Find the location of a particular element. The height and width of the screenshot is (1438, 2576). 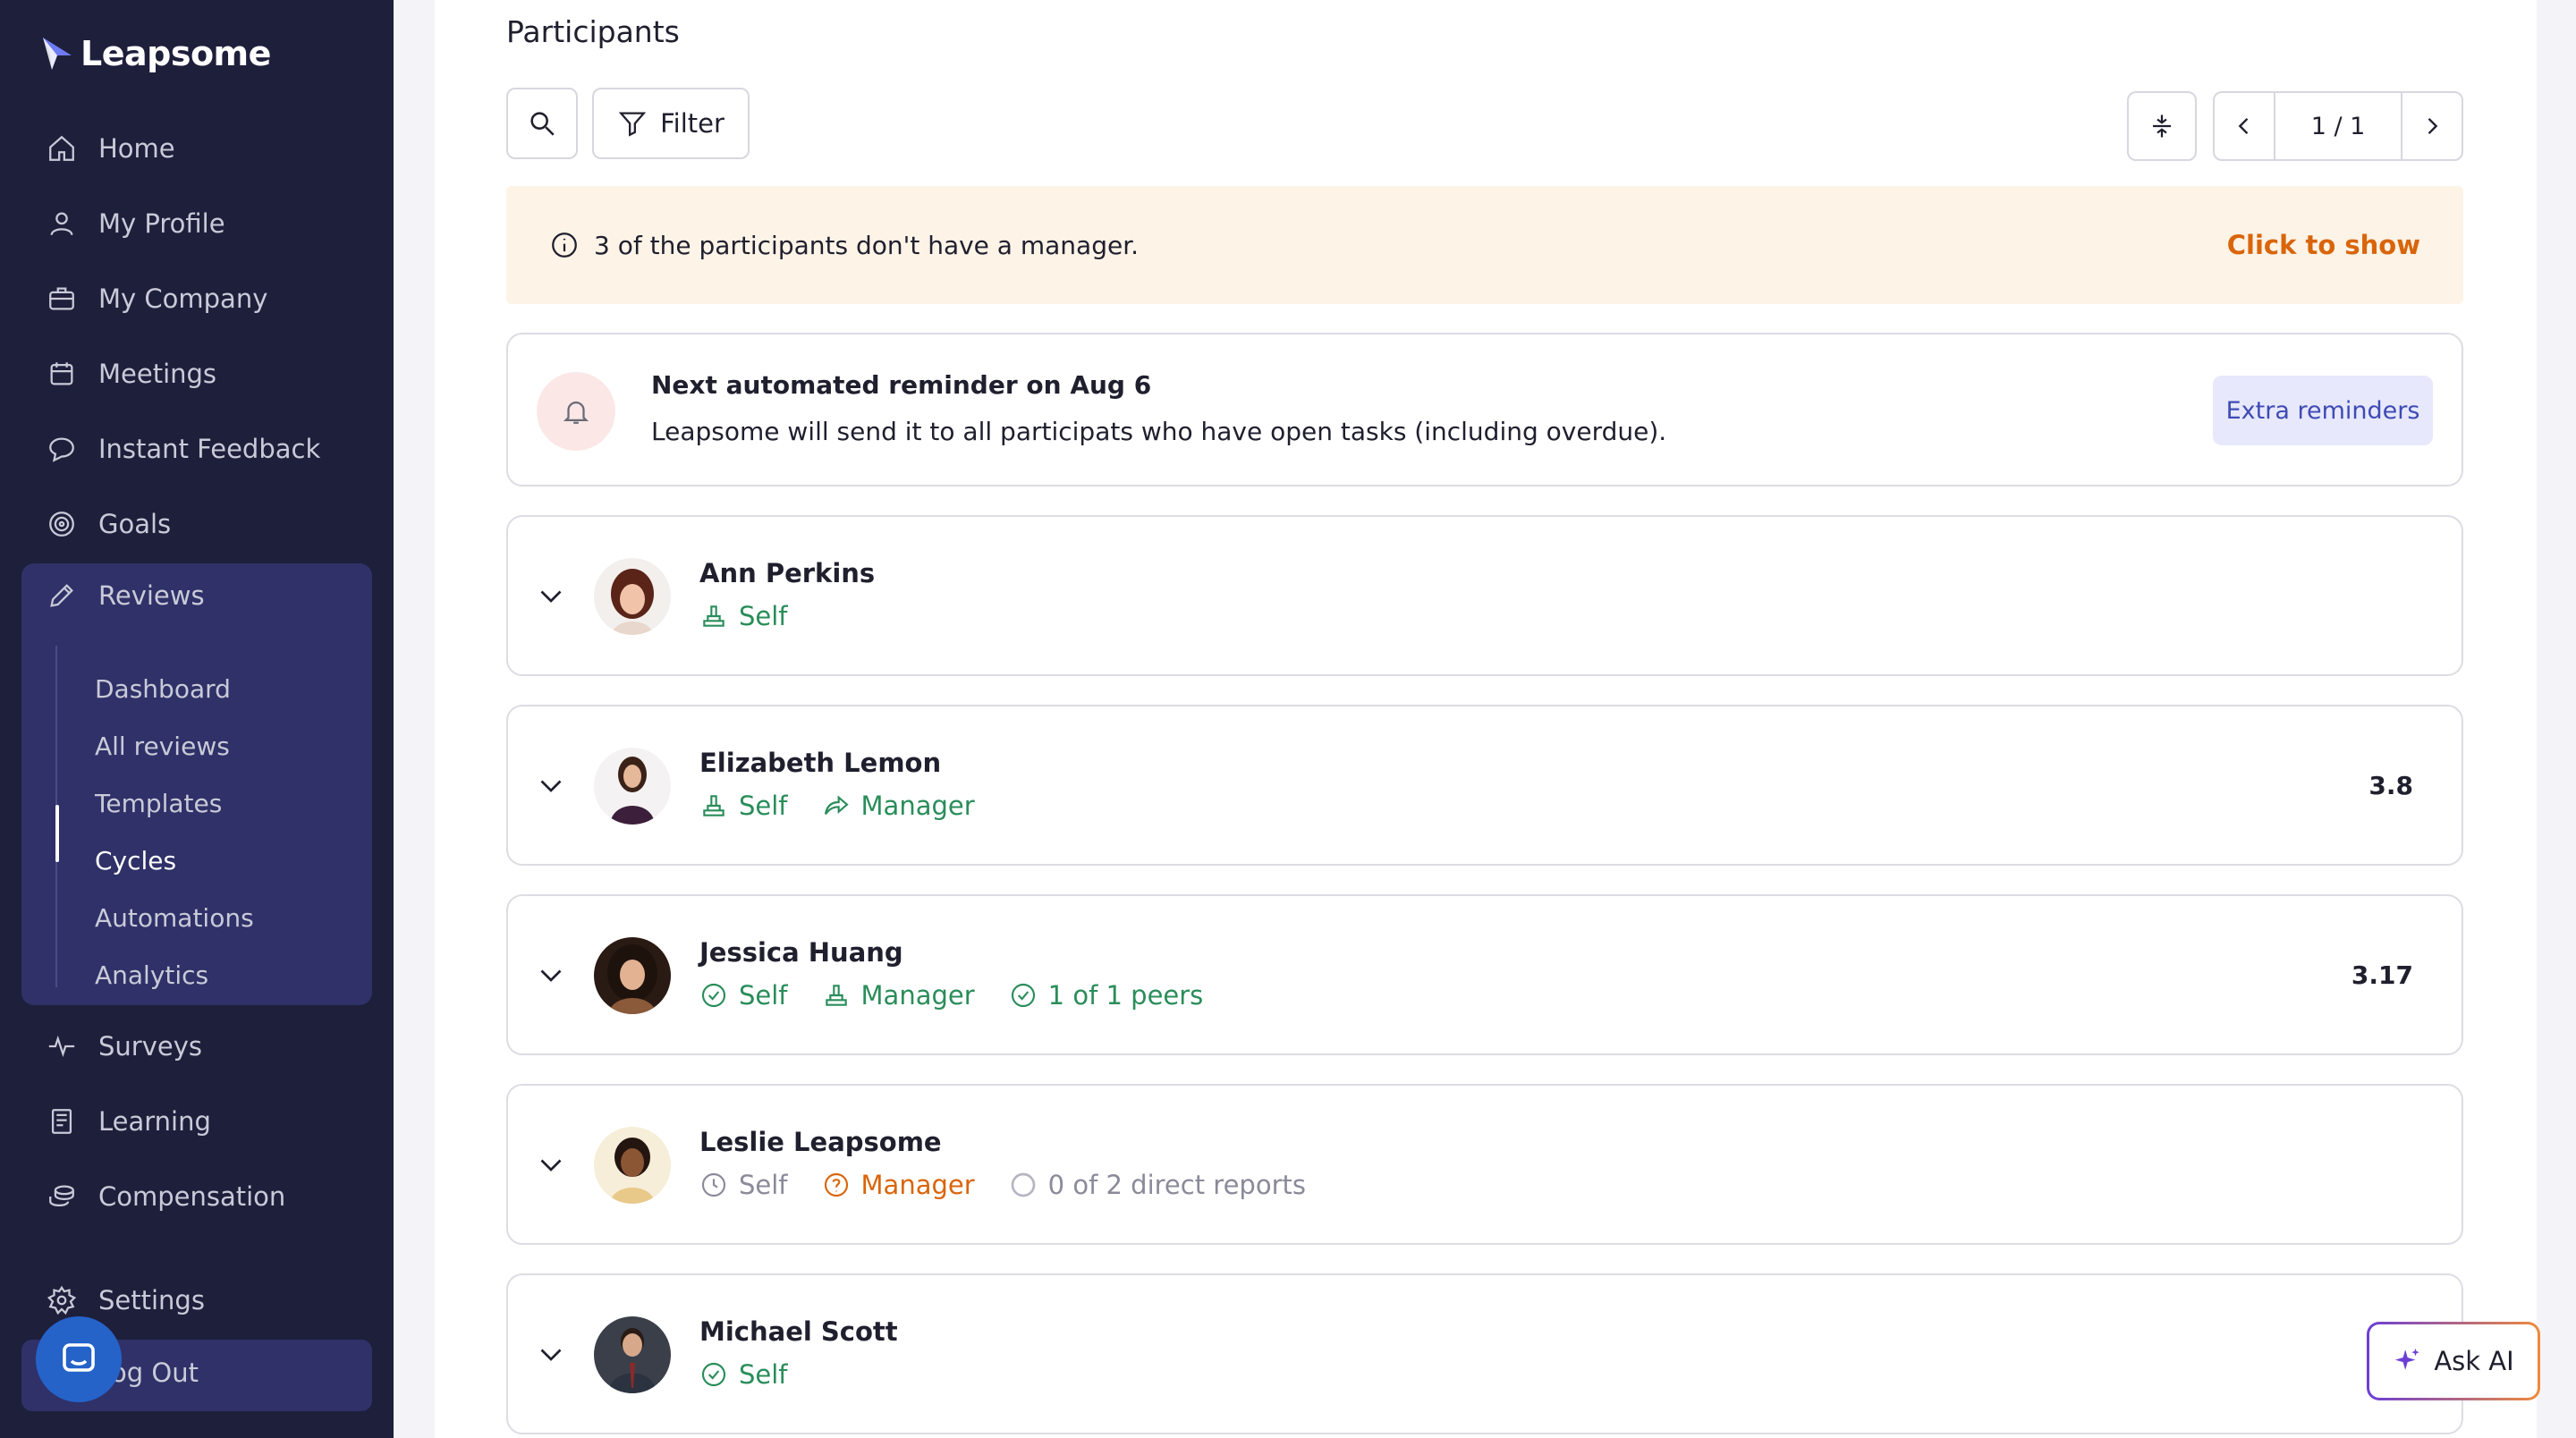

subnav-templates: Templates is located at coordinates (158, 803).